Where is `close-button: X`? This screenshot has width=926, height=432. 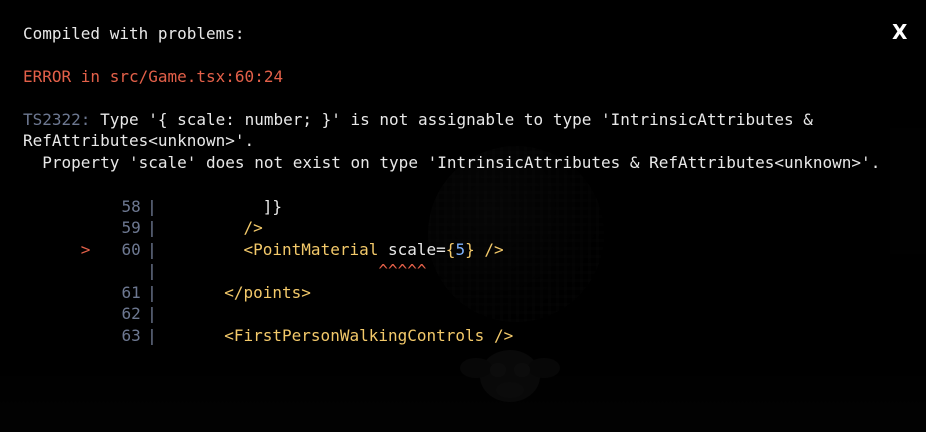
close-button: X is located at coordinates (899, 32).